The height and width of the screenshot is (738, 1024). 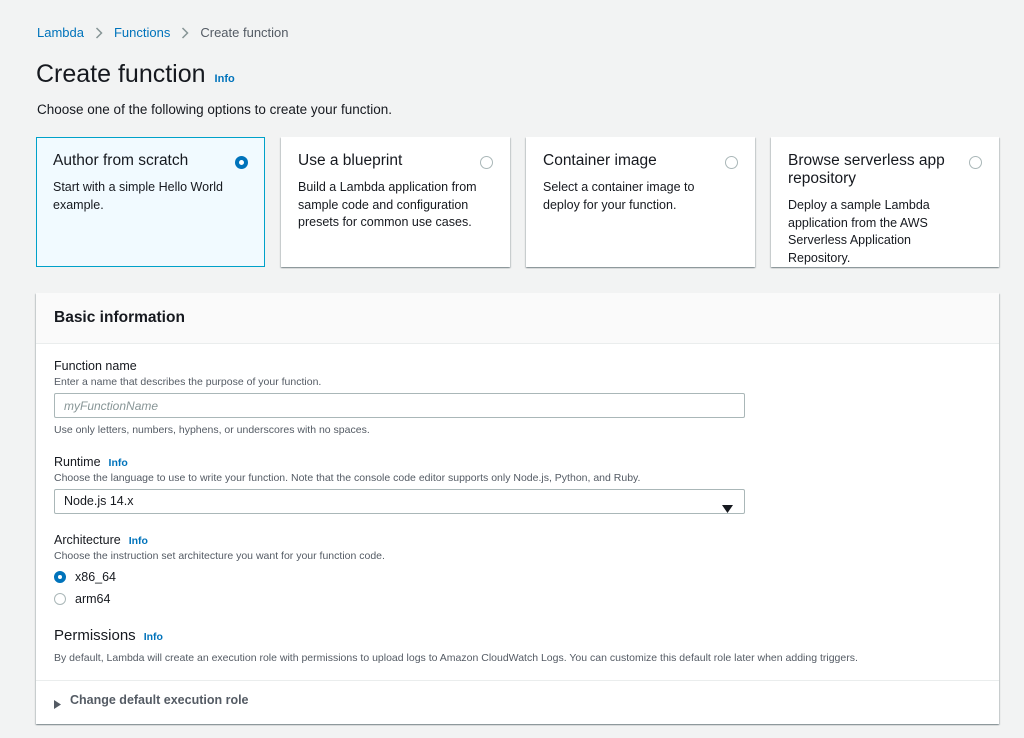 I want to click on page-header: Create function Info, so click(x=135, y=74).